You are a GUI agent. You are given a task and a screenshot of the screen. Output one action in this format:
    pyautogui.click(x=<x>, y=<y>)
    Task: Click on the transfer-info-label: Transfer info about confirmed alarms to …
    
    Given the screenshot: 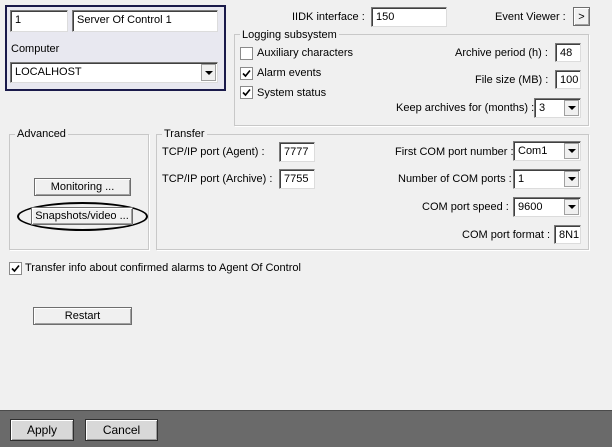 What is the action you would take?
    pyautogui.click(x=163, y=268)
    